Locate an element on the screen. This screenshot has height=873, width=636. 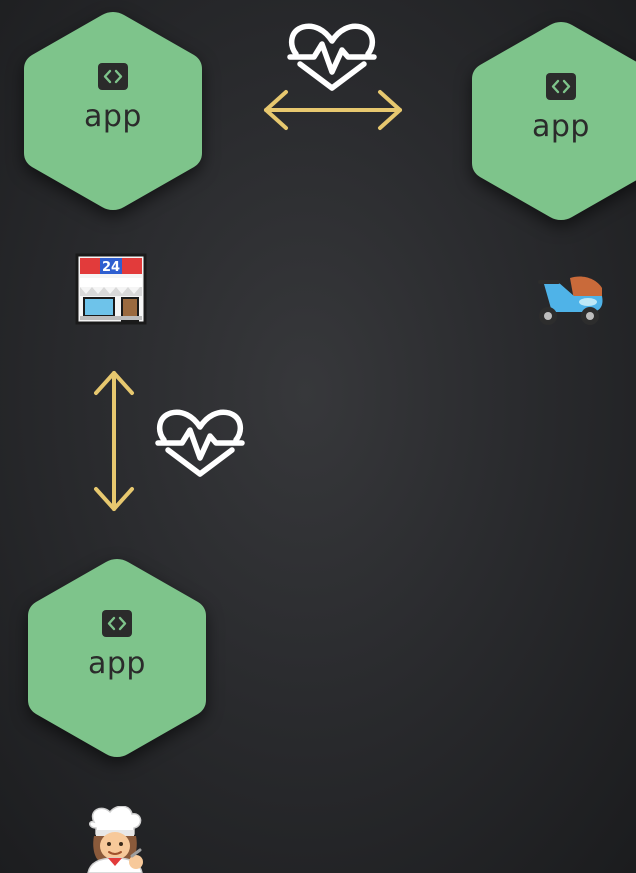
app-node-1: app is located at coordinates (113, 111).